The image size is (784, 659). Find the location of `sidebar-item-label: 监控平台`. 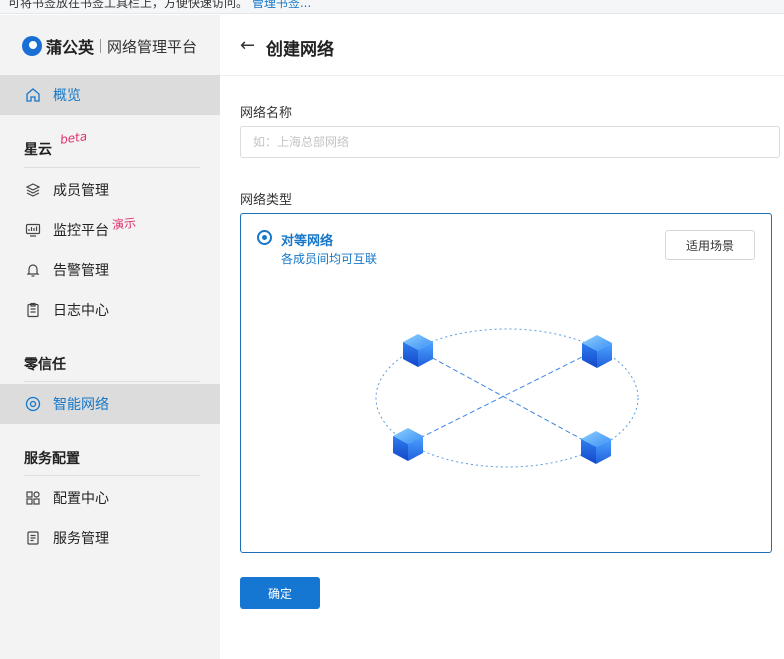

sidebar-item-label: 监控平台 is located at coordinates (81, 231).